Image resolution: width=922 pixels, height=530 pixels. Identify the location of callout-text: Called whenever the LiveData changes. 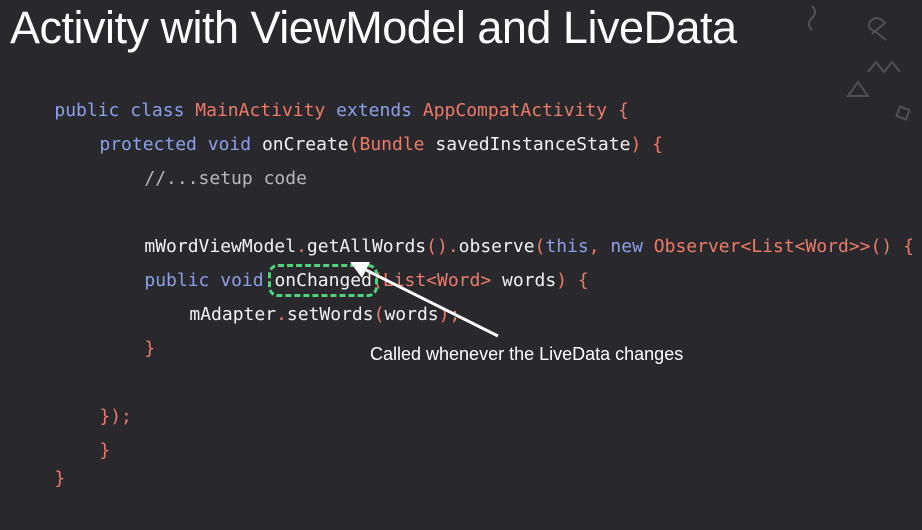
(527, 354).